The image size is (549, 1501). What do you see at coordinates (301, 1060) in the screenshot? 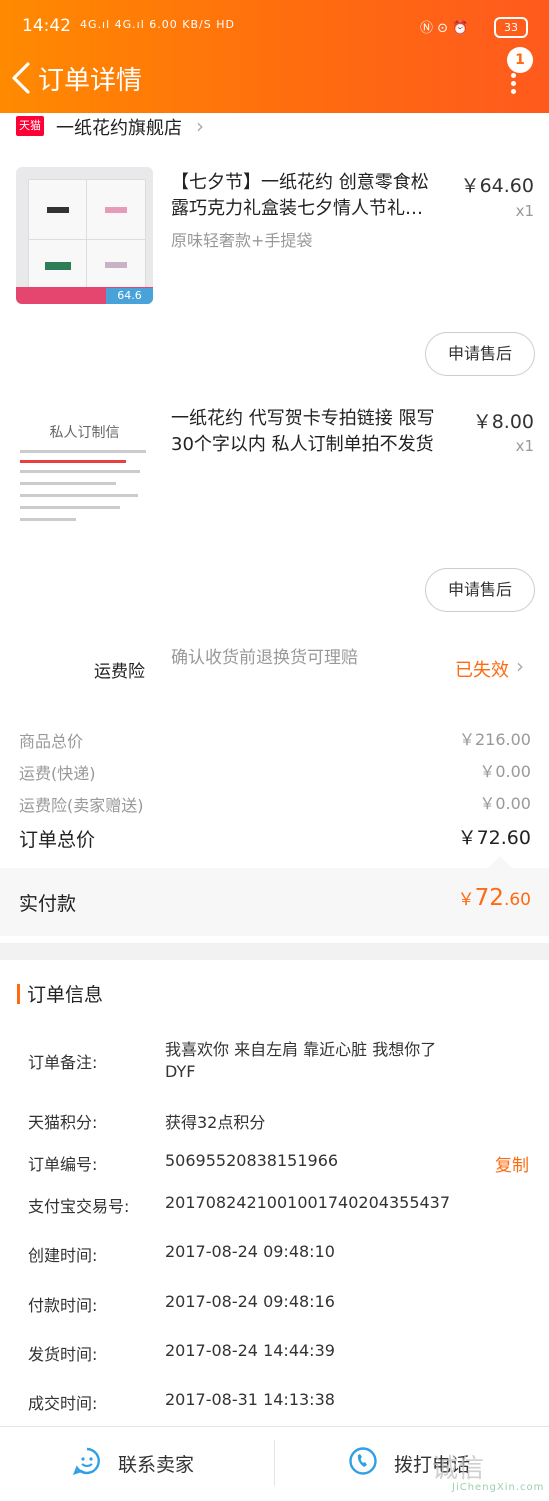
I see `info-value: 我喜欢你 来自左肩 靠近心脏 我想你了 DYF` at bounding box center [301, 1060].